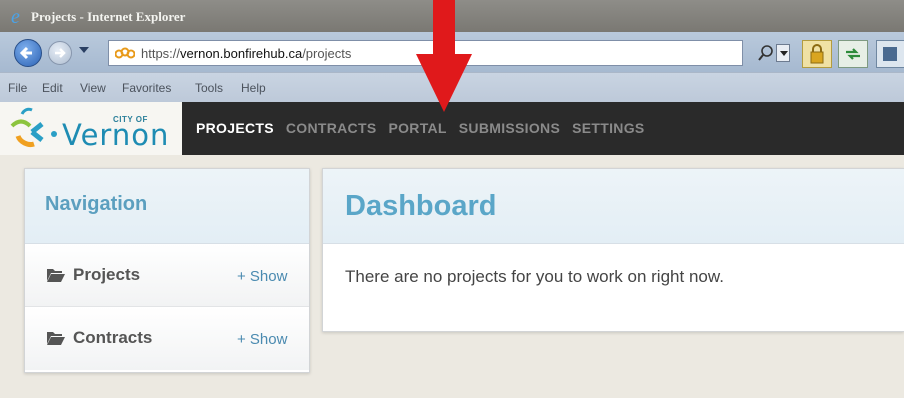  I want to click on back-button, so click(28, 53).